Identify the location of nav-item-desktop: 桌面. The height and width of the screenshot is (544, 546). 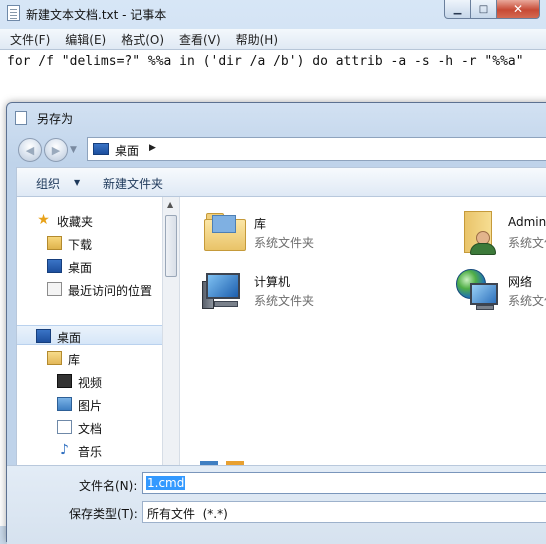
(89, 266).